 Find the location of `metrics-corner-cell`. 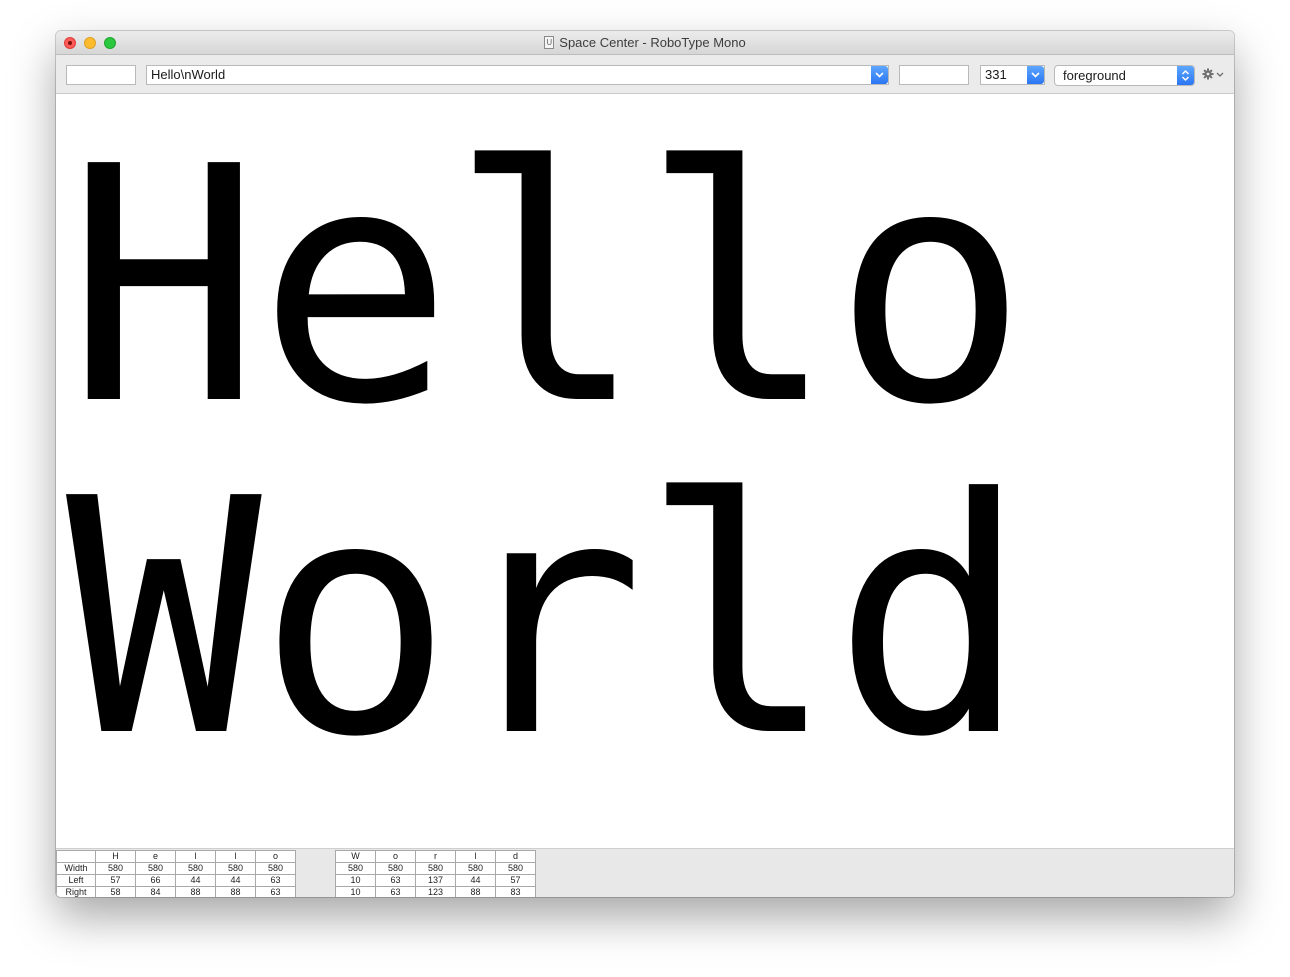

metrics-corner-cell is located at coordinates (76, 856).